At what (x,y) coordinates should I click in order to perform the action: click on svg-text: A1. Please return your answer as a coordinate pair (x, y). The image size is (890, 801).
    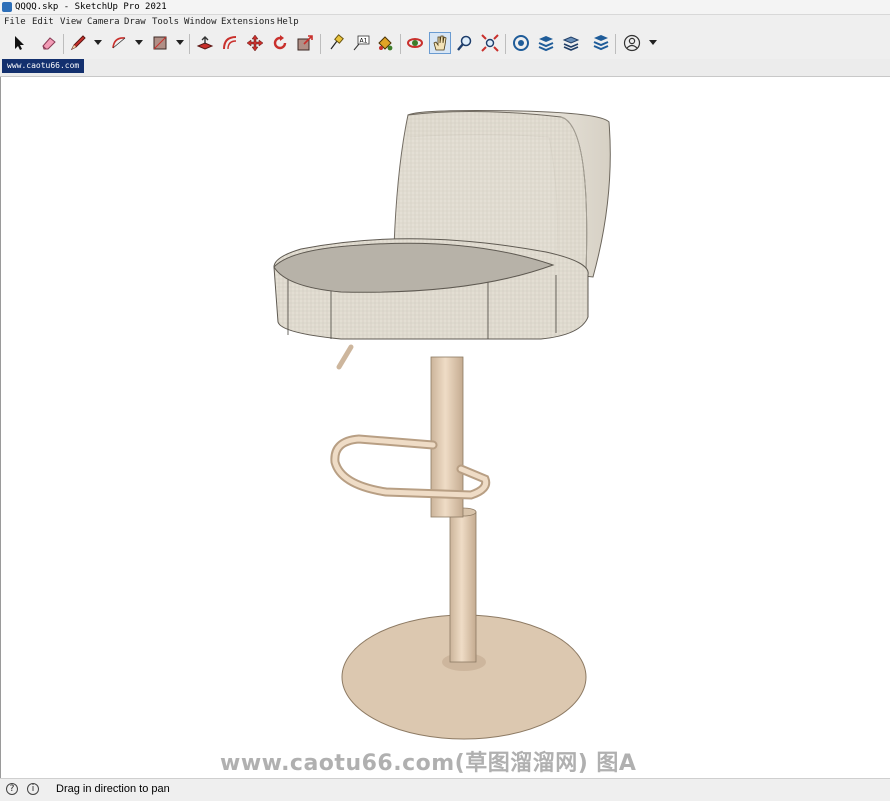
    Looking at the image, I should click on (364, 41).